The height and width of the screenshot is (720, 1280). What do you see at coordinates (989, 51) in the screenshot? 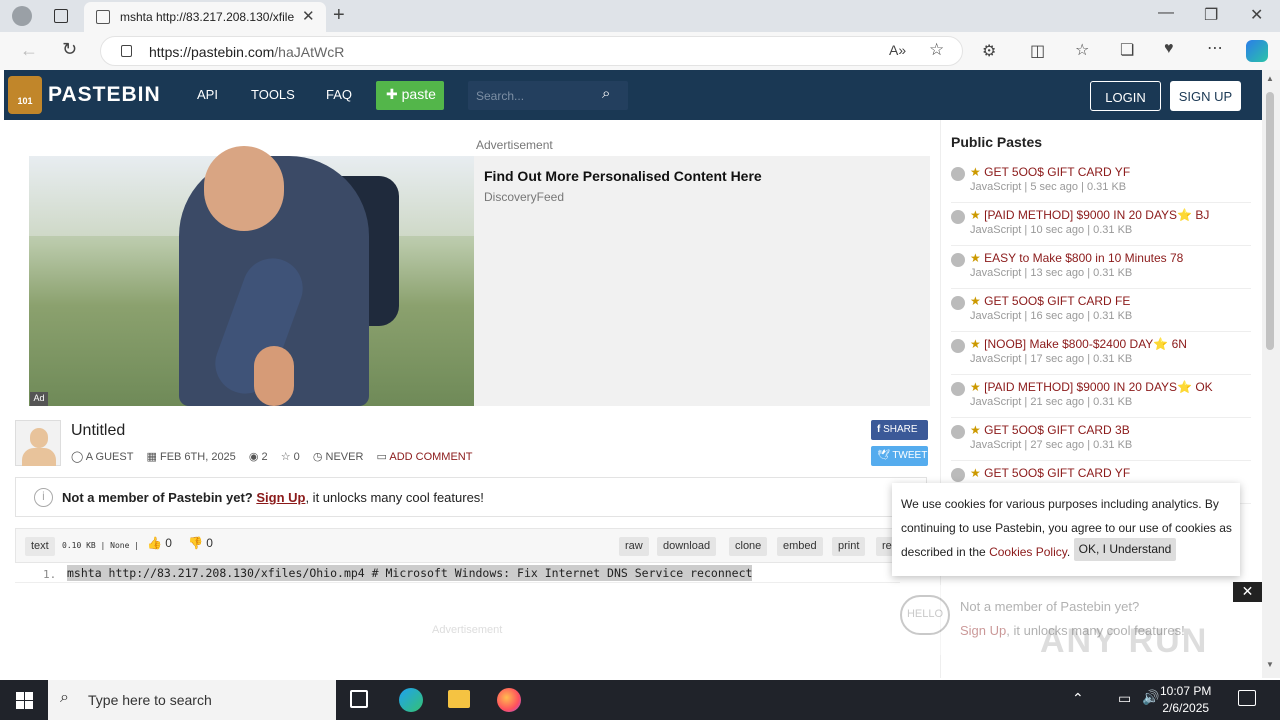
I see `extensions-icon: ⚙` at bounding box center [989, 51].